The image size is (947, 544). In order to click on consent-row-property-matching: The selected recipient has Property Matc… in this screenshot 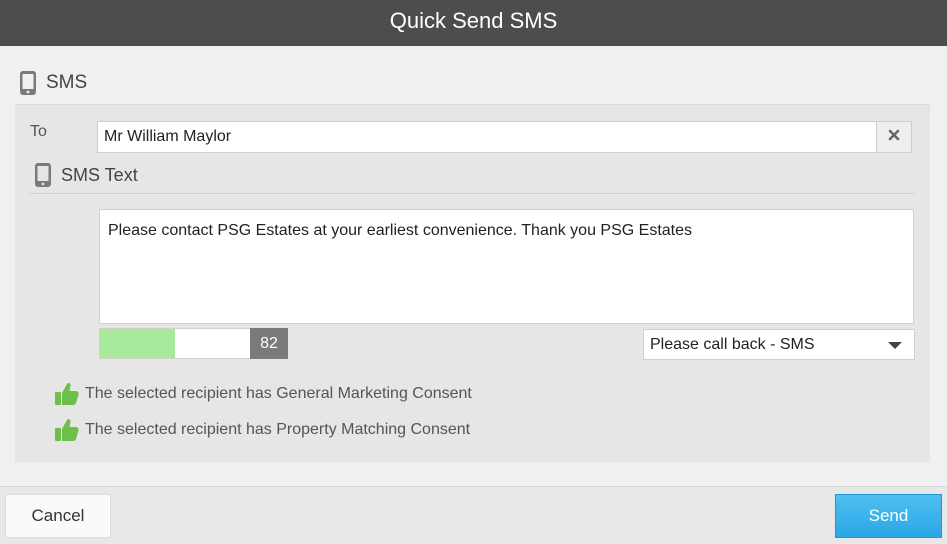, I will do `click(262, 430)`.